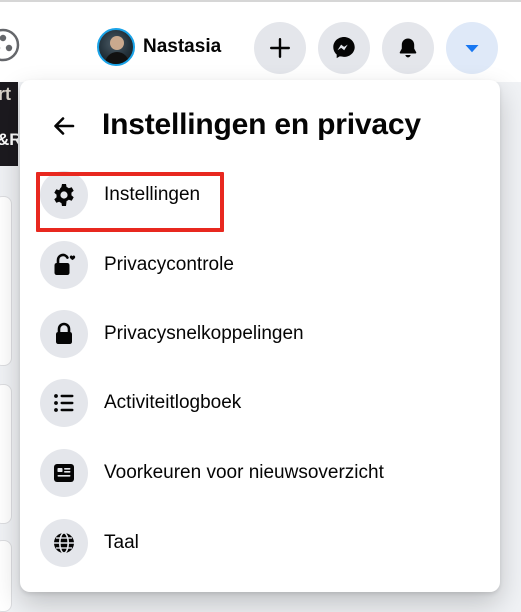  I want to click on messenger-icon, so click(344, 48).